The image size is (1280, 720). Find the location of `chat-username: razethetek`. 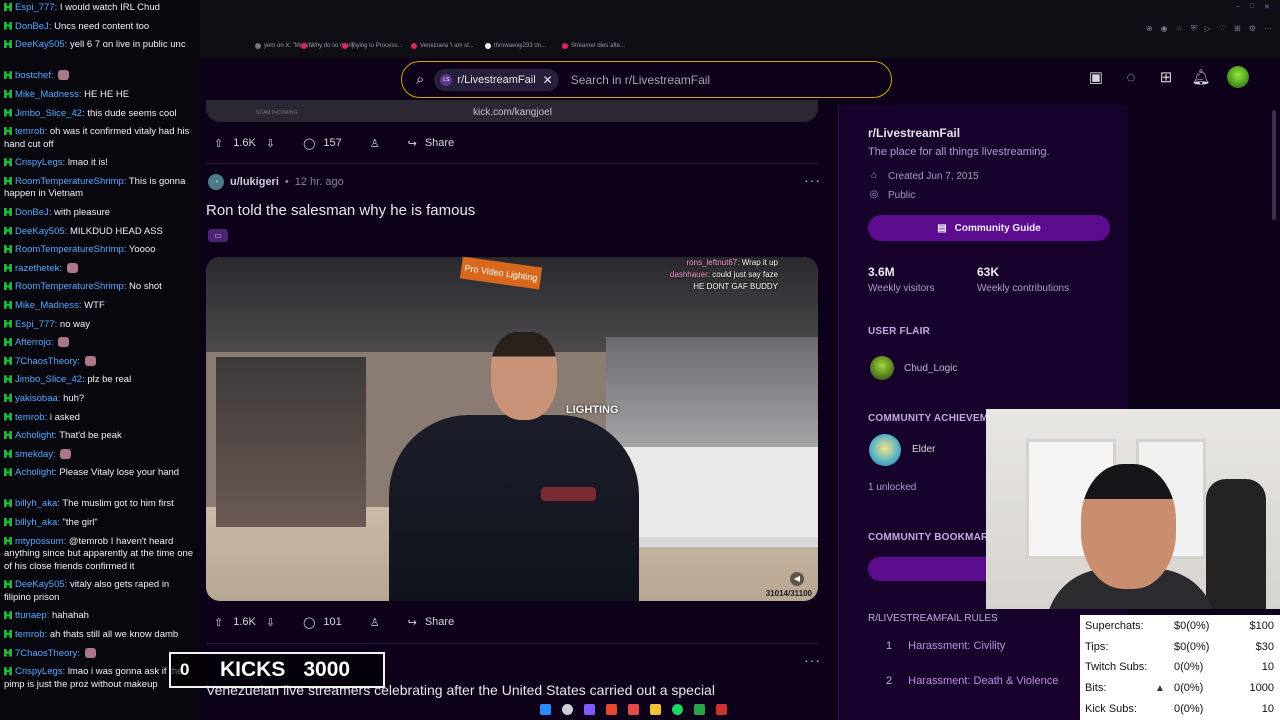

chat-username: razethetek is located at coordinates (37, 268).